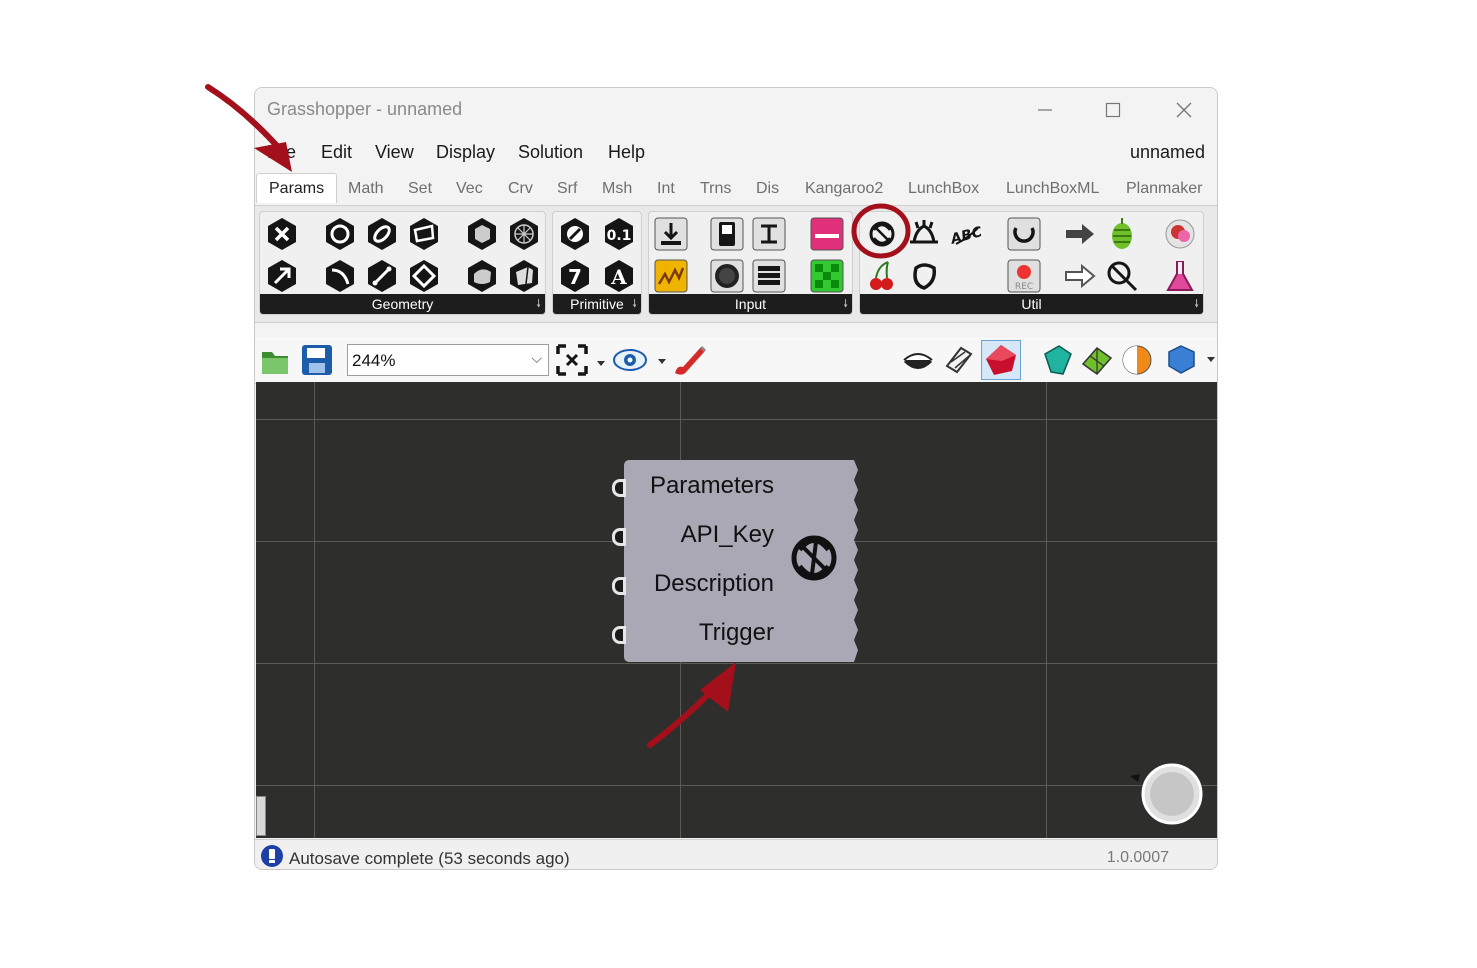 This screenshot has width=1477, height=968. Describe the element at coordinates (281, 152) in the screenshot. I see `menu-file: File` at that location.